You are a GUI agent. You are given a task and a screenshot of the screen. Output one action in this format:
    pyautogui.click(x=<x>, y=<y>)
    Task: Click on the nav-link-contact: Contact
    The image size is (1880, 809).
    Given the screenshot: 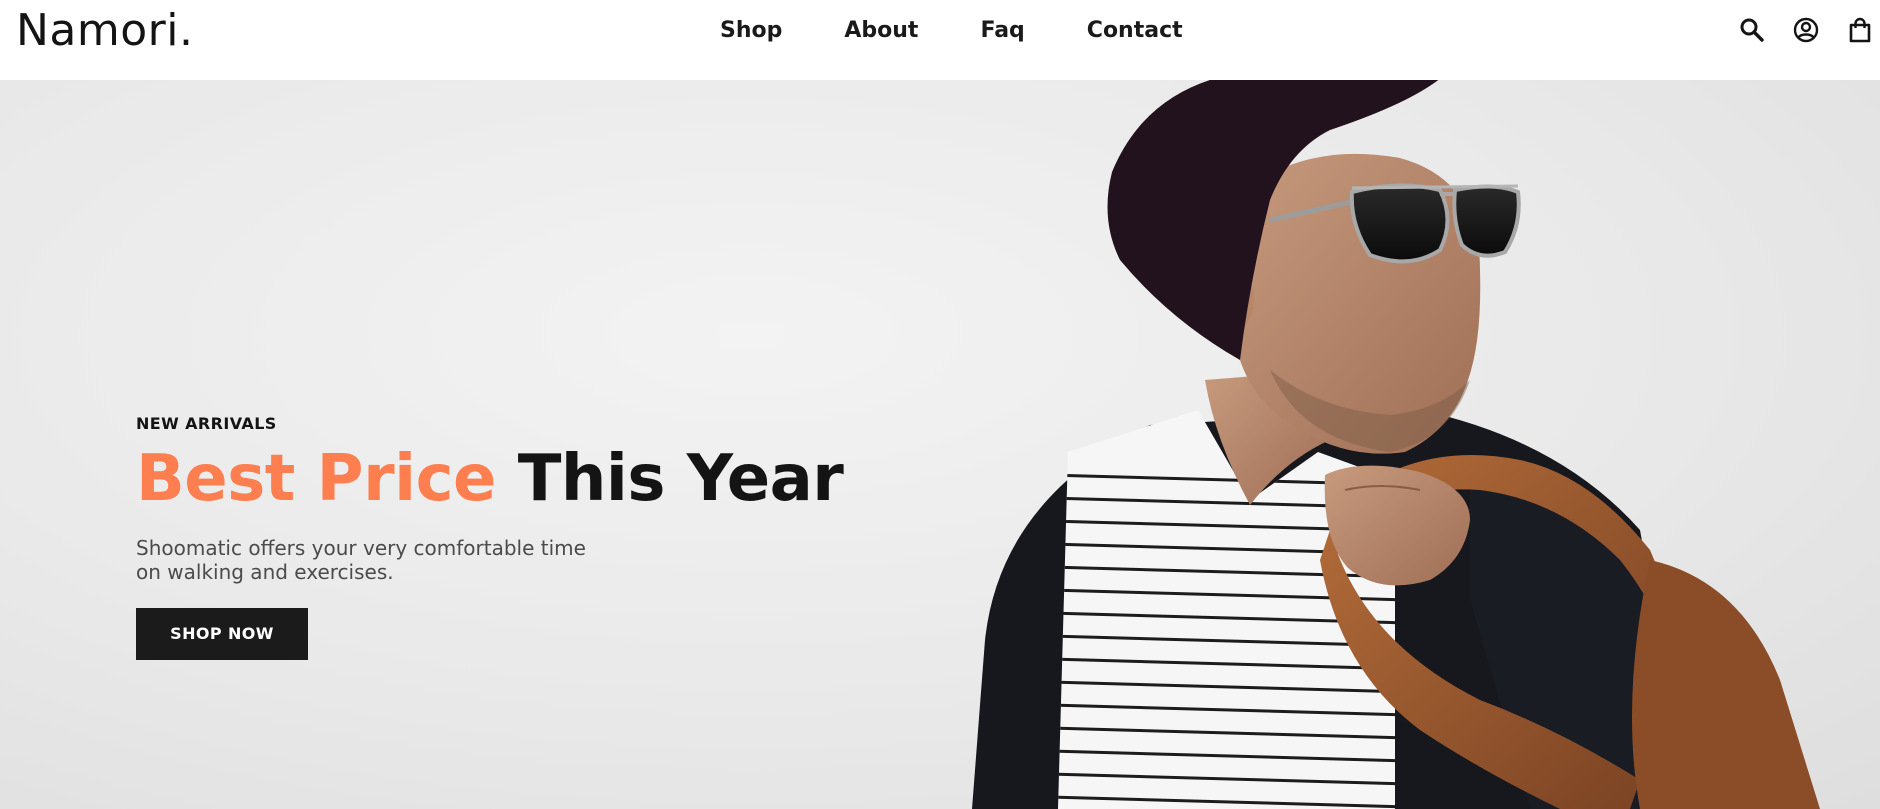 What is the action you would take?
    pyautogui.click(x=1135, y=31)
    